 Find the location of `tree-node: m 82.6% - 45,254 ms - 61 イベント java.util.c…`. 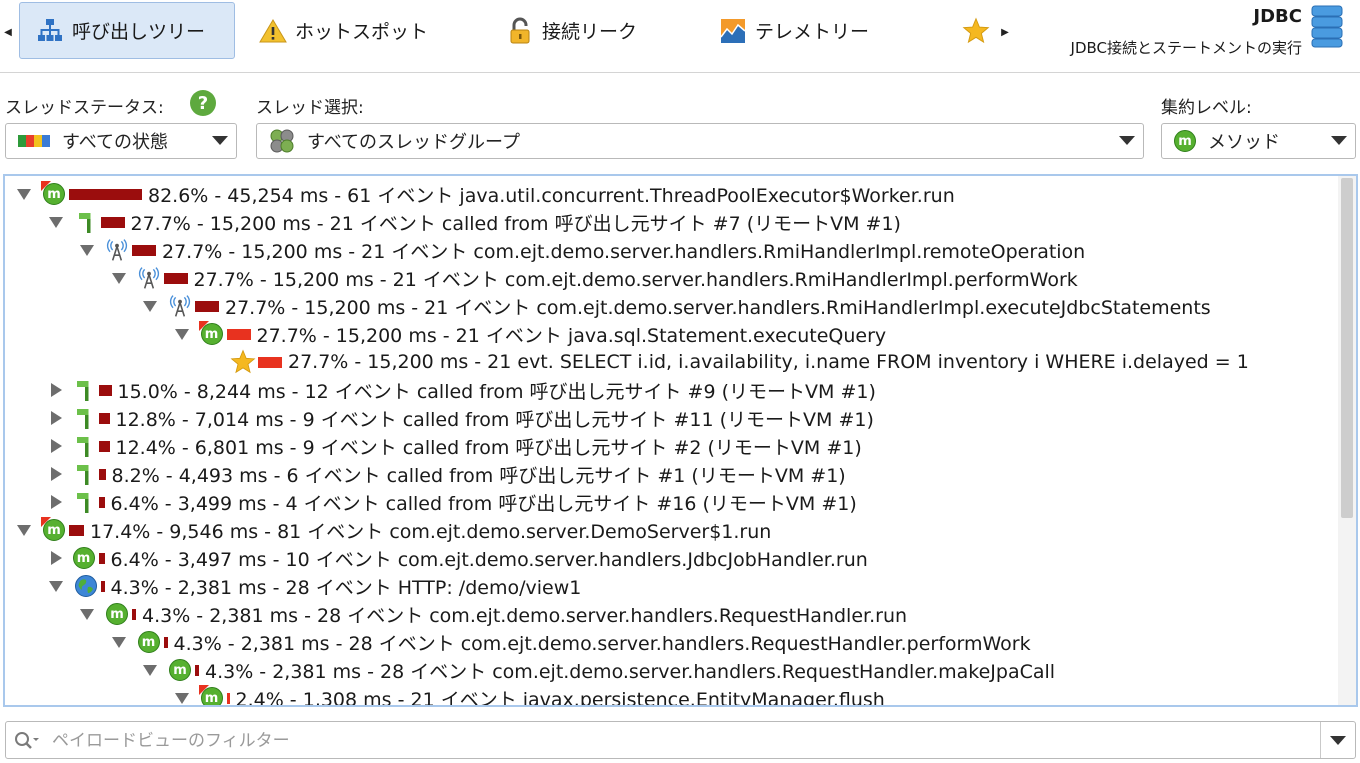

tree-node: m 82.6% - 45,254 ms - 61 イベント java.util.c… is located at coordinates (485, 194).